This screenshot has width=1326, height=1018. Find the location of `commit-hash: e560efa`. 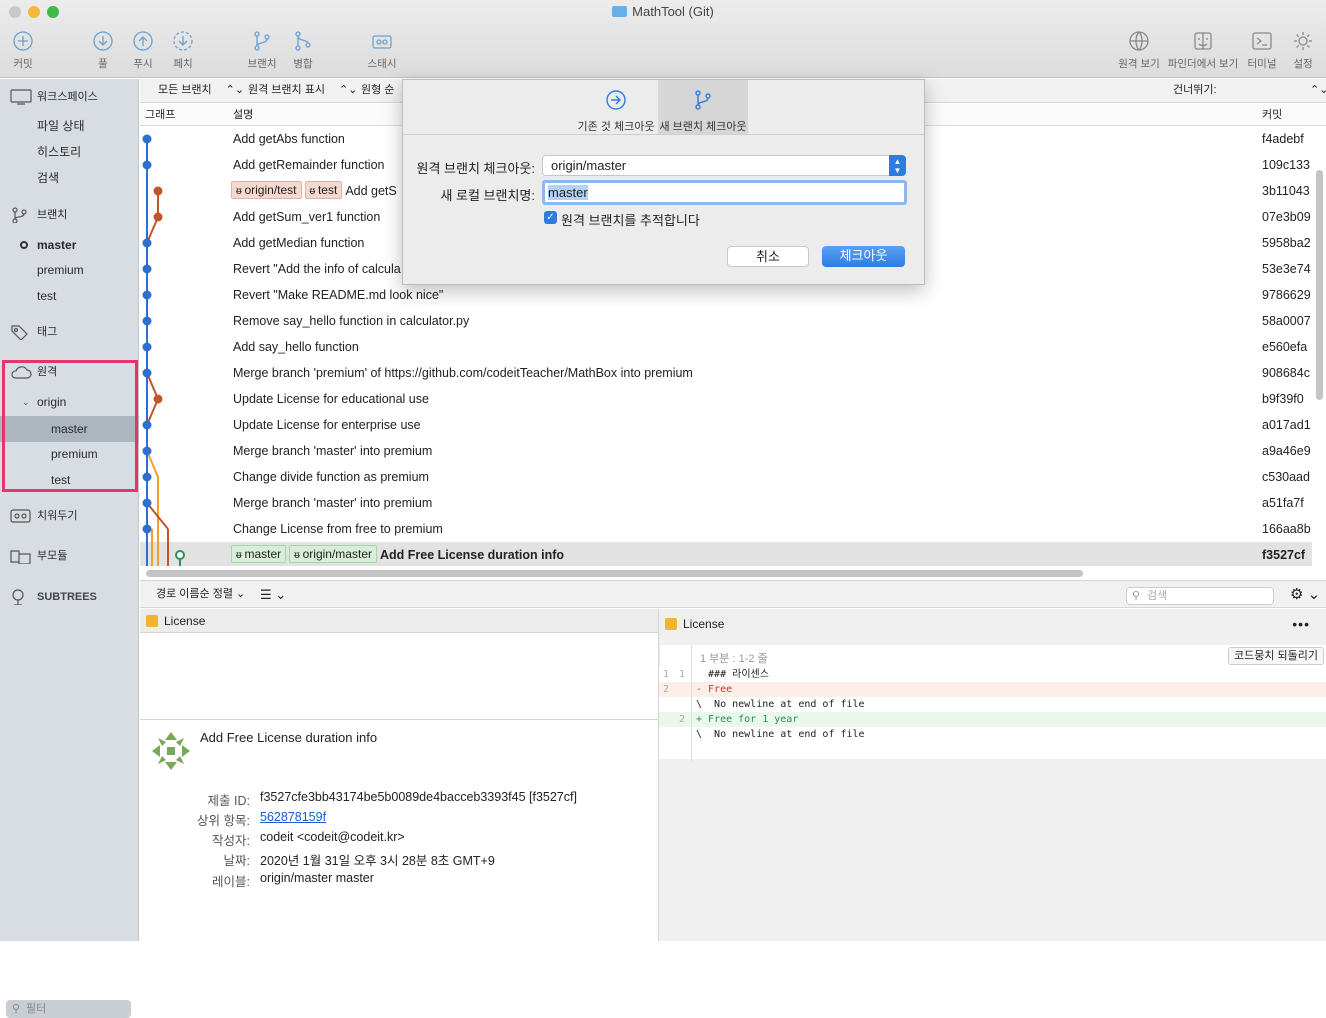

commit-hash: e560efa is located at coordinates (1285, 347).